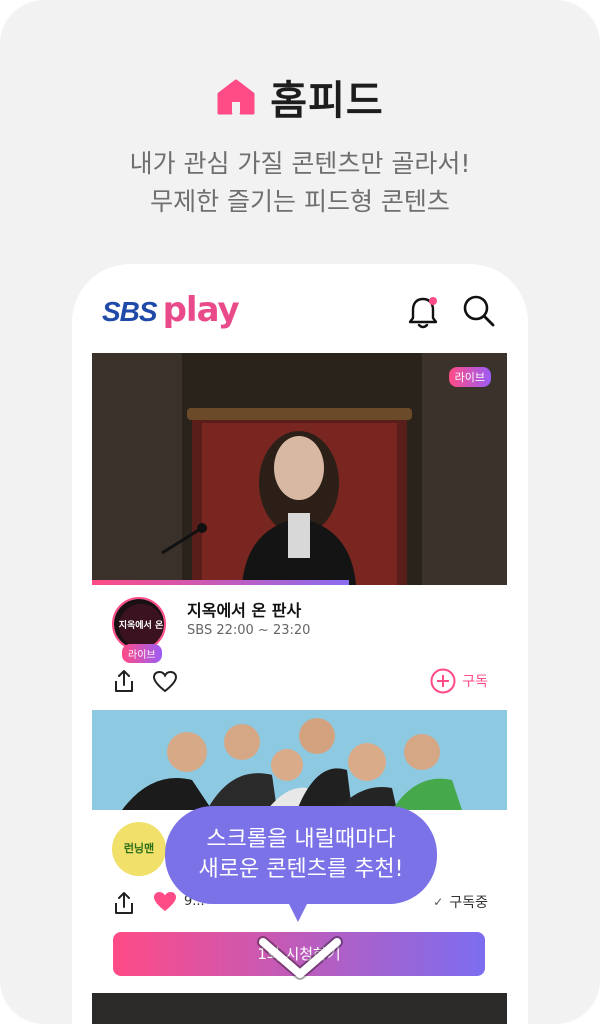 The image size is (600, 1024). Describe the element at coordinates (468, 903) in the screenshot. I see `subscribed-label: 구독중` at that location.